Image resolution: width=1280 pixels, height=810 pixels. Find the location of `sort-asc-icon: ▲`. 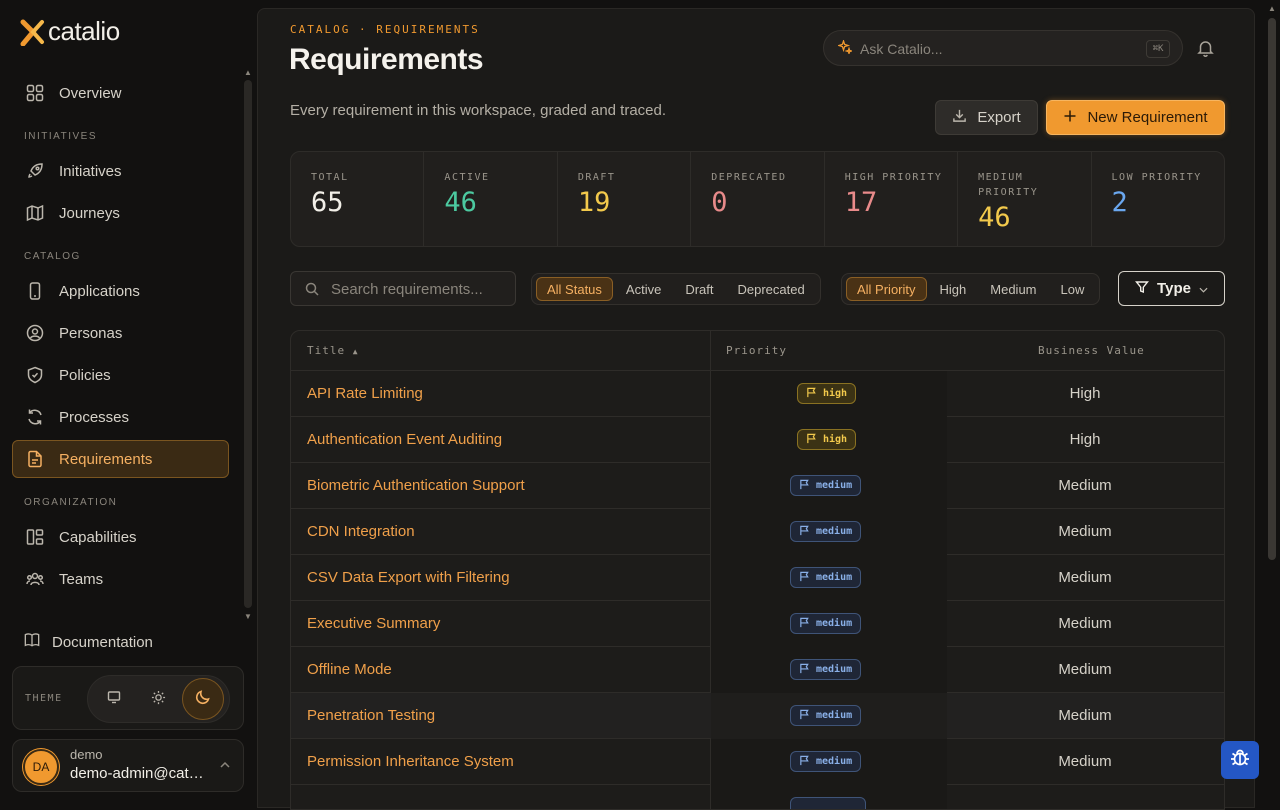

sort-asc-icon: ▲ is located at coordinates (355, 351).